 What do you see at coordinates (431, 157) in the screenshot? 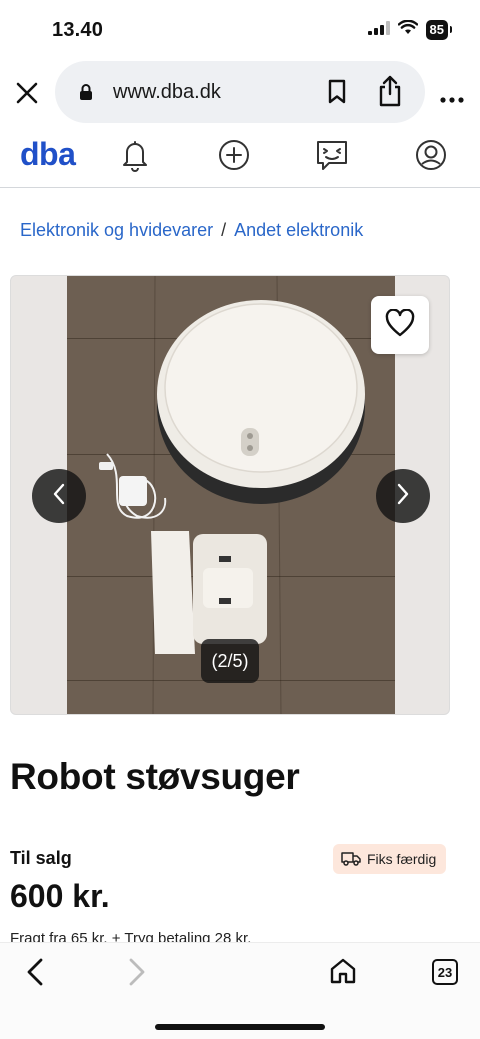
I see `profile-icon` at bounding box center [431, 157].